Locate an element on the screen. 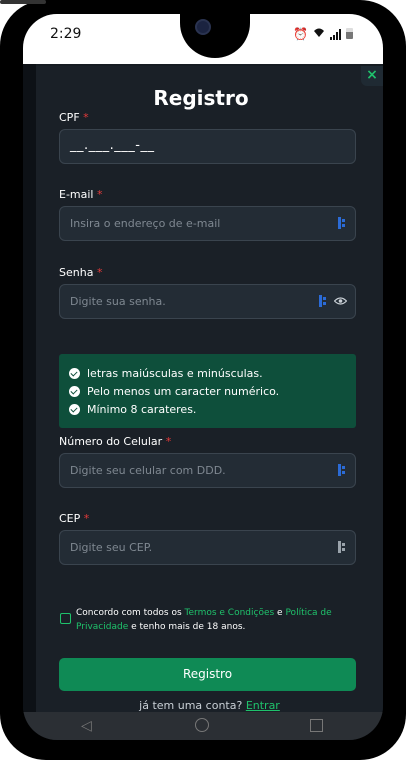  rule-text: Pelo menos um caracter numérico. is located at coordinates (183, 391).